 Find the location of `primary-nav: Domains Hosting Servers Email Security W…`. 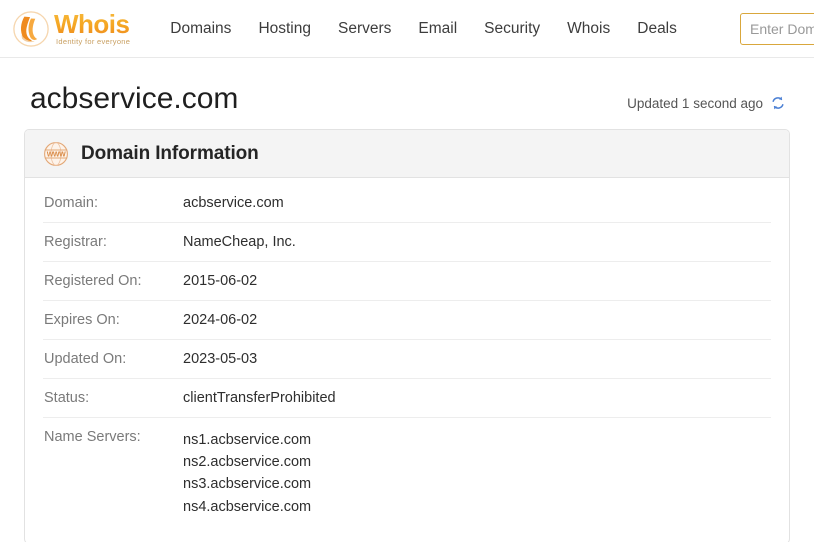

primary-nav: Domains Hosting Servers Email Security W… is located at coordinates (423, 29).